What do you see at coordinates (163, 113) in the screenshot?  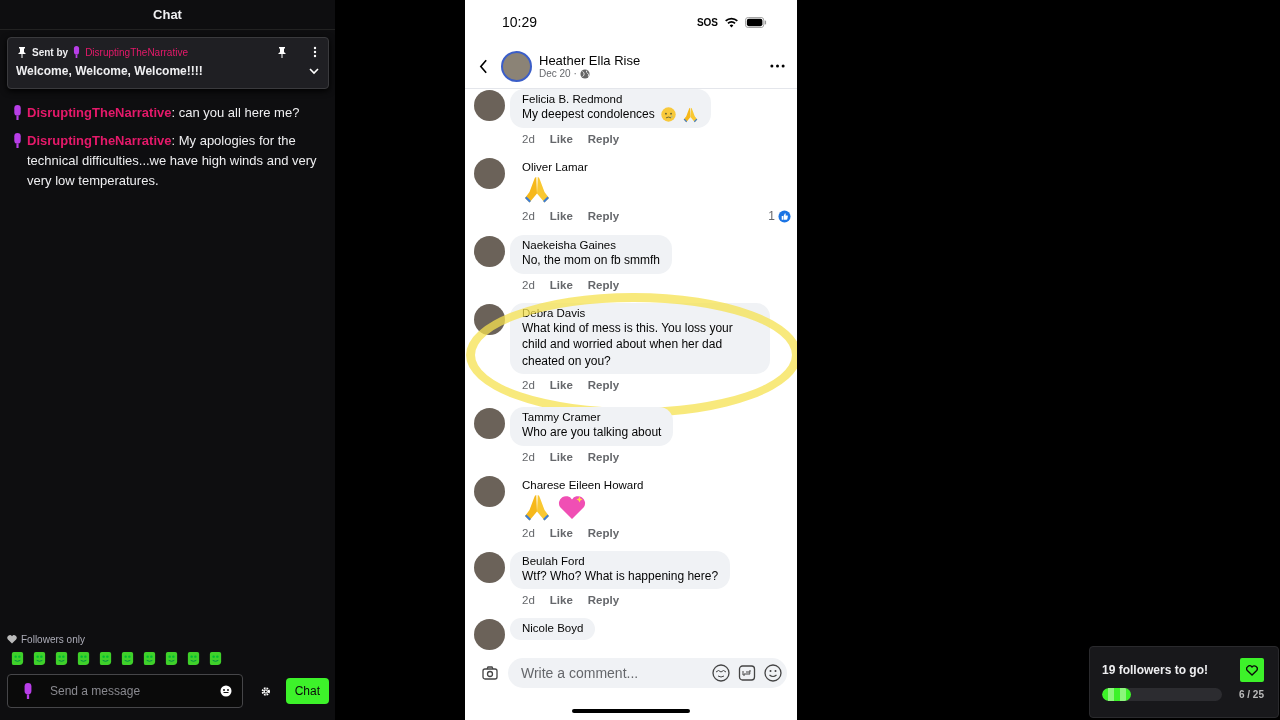 I see `chat-message: DisruptingTheNarrative: can you all here me?` at bounding box center [163, 113].